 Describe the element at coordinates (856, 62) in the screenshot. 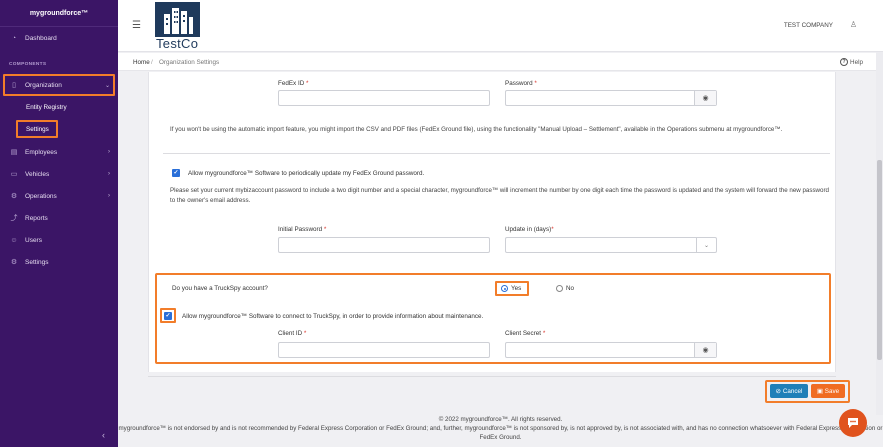

I see `help-label: Help` at that location.